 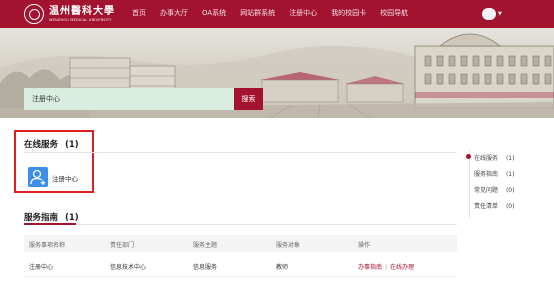 I want to click on main-nav: 首页 办事大厅 OA系统 网站群系统 注册中心 我的校园卡 校园导航, so click(x=277, y=14).